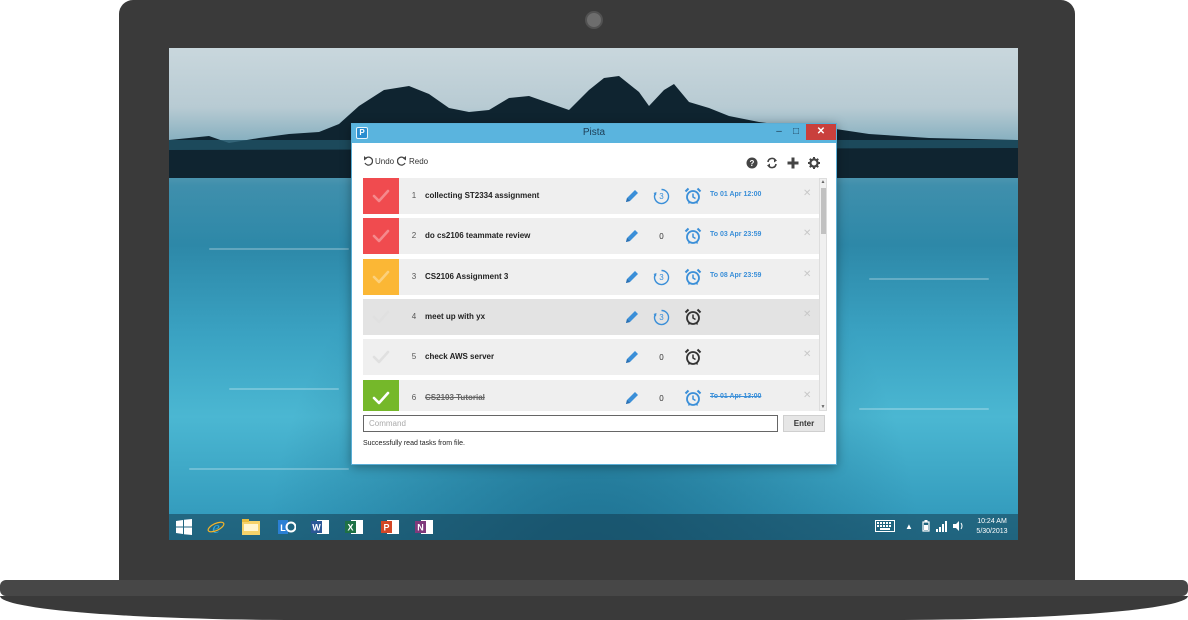 This screenshot has width=1188, height=620. I want to click on undo-button: Undo, so click(378, 161).